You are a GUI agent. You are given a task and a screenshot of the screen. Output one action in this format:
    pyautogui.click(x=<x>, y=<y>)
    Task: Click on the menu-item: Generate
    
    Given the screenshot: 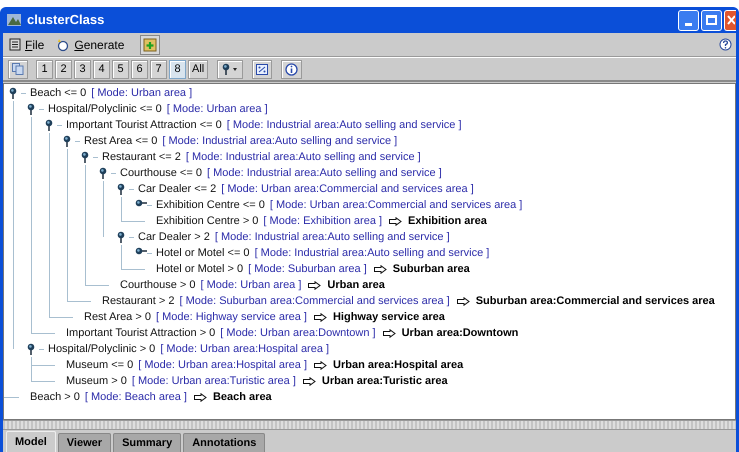 What is the action you would take?
    pyautogui.click(x=90, y=44)
    